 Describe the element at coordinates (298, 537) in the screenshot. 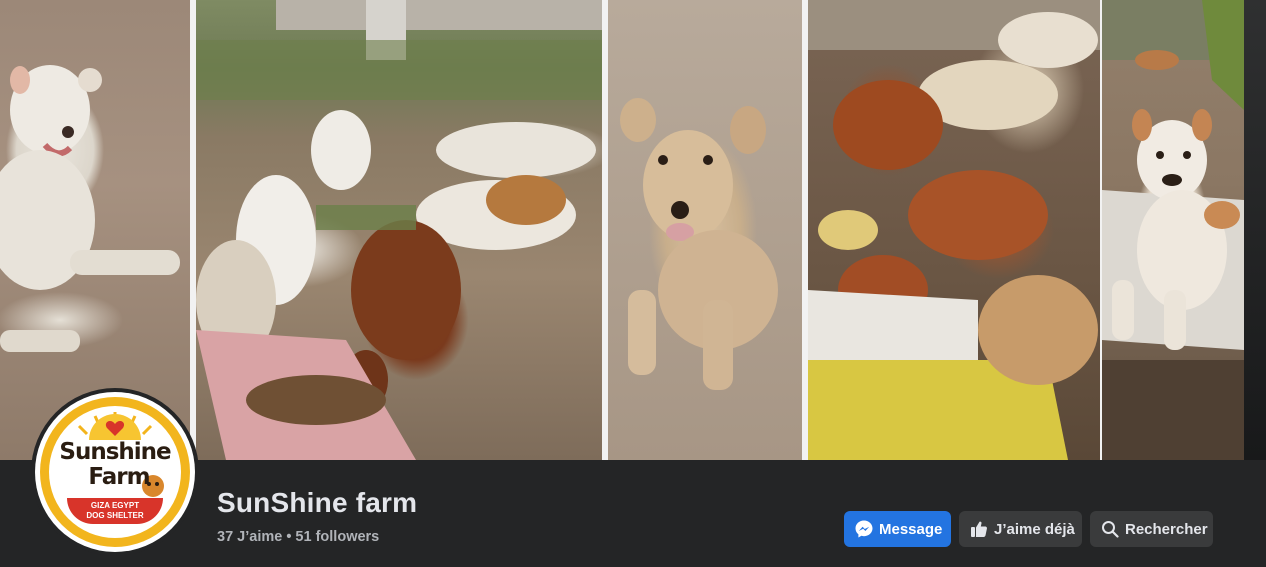

I see `page-stats: 37 J’aime • 51 followers` at that location.